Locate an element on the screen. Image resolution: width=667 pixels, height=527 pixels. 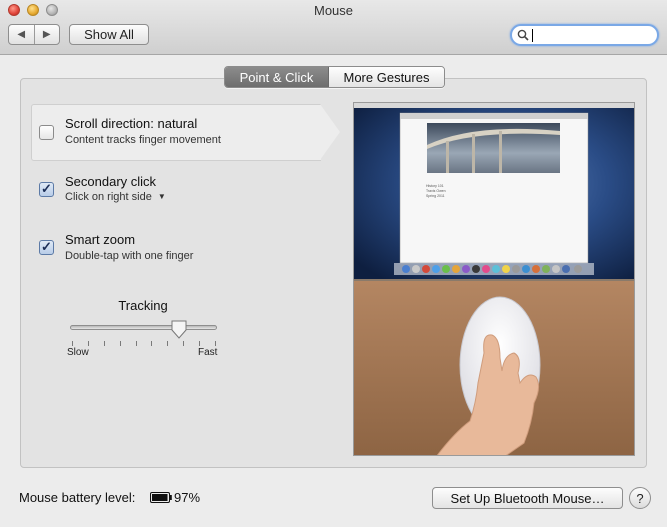
back-forward-control: ◀ ▶ is located at coordinates (34, 34).